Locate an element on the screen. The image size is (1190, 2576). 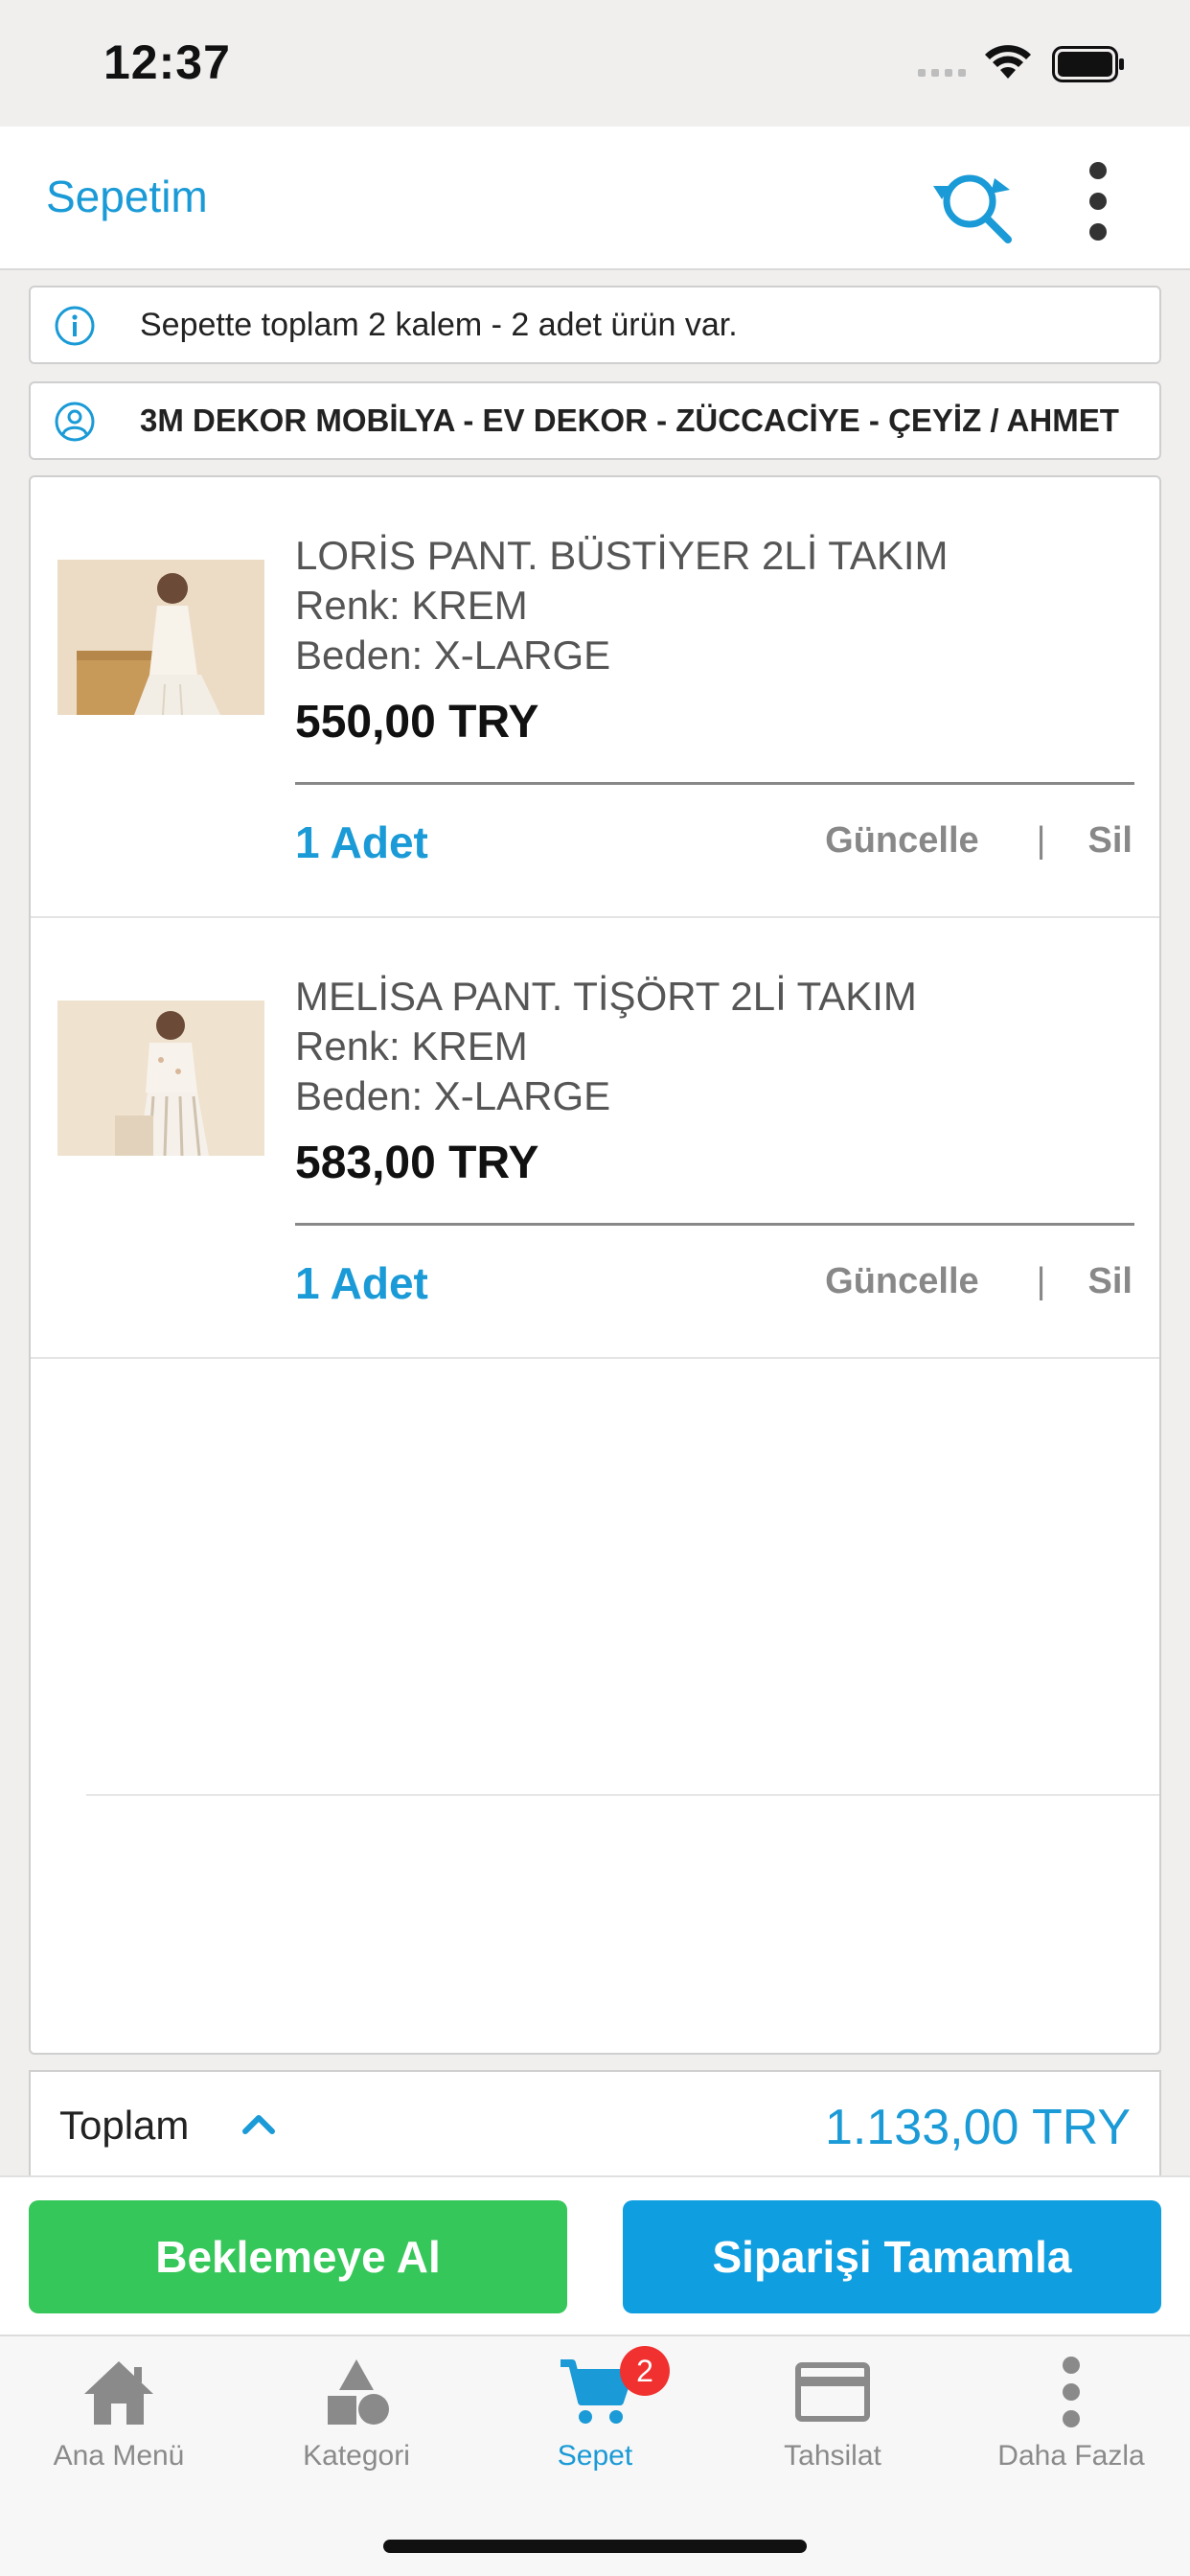
tab-category: Kategori is located at coordinates (357, 2422).